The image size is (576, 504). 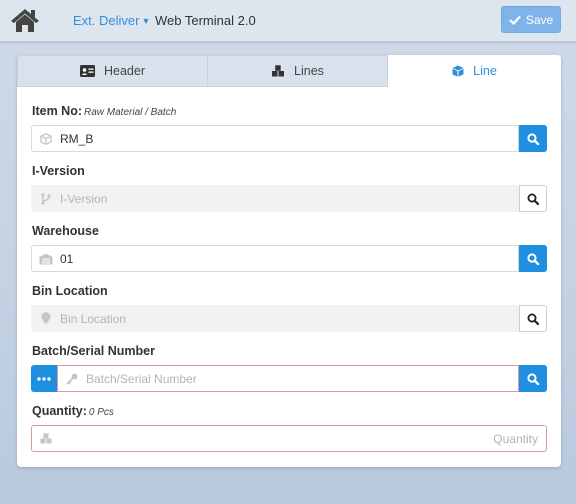 I want to click on id-card-icon, so click(x=87, y=71).